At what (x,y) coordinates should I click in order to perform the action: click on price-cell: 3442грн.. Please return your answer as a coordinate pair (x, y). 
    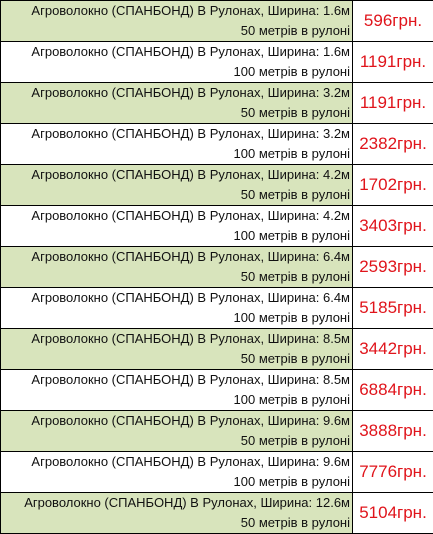
    Looking at the image, I should click on (392, 349).